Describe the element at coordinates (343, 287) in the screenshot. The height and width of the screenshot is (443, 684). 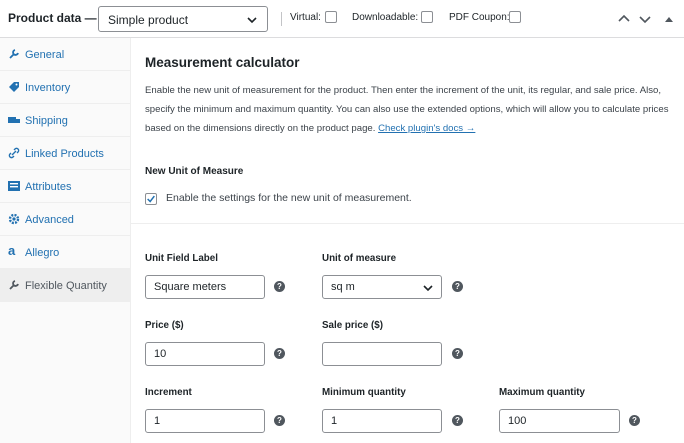
I see `select-value: sq m` at that location.